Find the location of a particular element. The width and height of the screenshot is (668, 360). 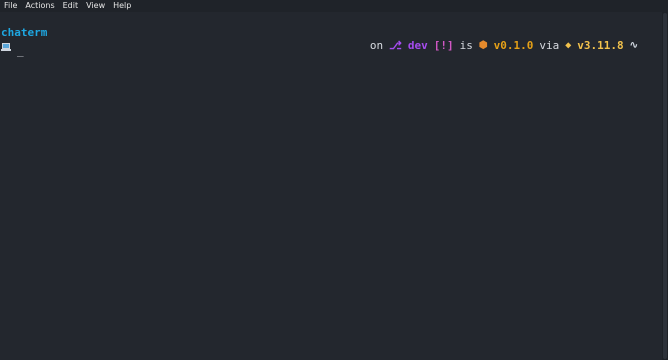

git-branch-icon: ⎇ is located at coordinates (395, 45).